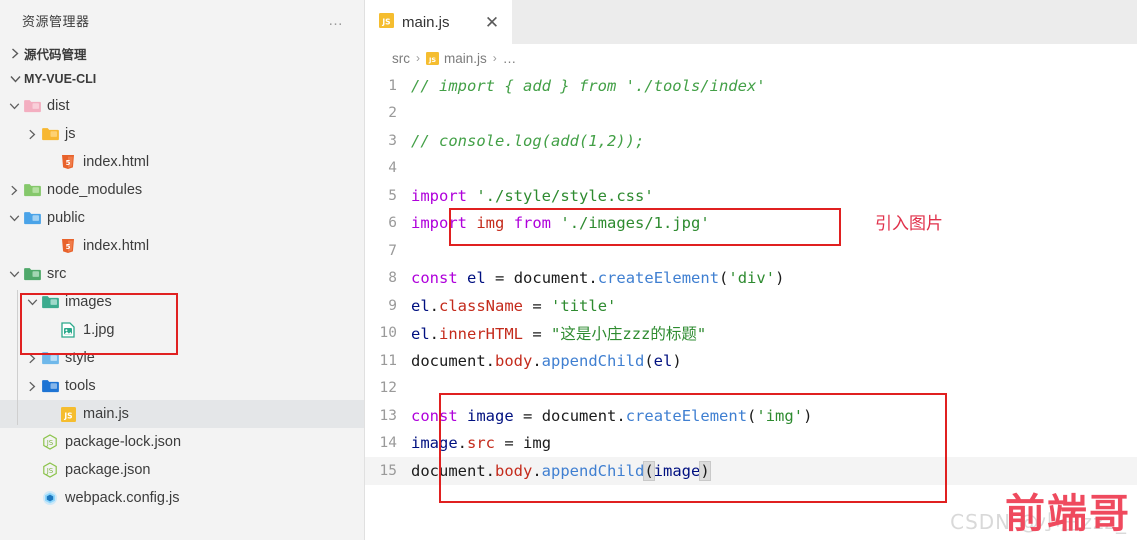  What do you see at coordinates (751, 471) in the screenshot?
I see `code-line-15: 15 document.body.appendChild(image)` at bounding box center [751, 471].